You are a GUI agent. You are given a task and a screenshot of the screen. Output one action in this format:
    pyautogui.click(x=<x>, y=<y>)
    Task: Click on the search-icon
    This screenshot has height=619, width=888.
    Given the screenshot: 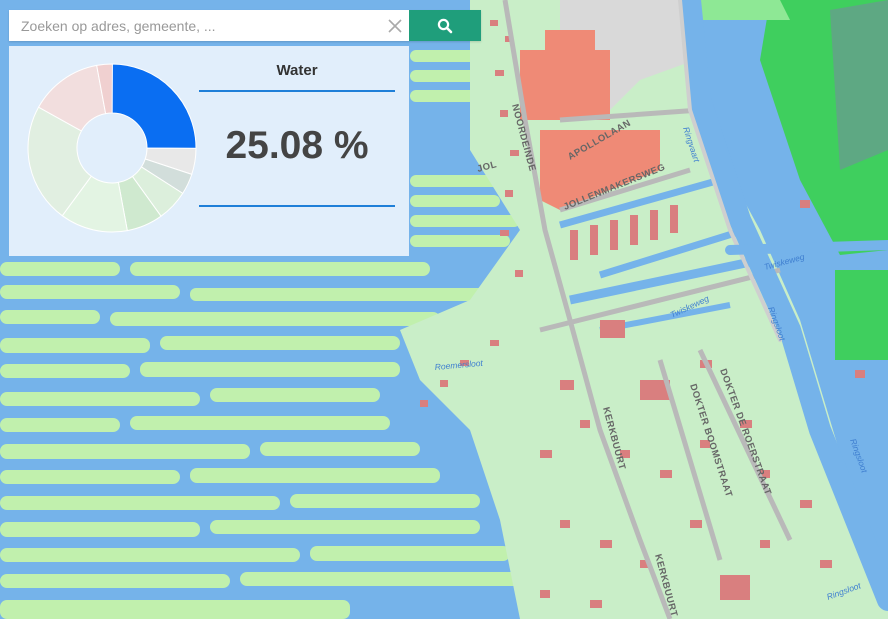 What is the action you would take?
    pyautogui.click(x=445, y=25)
    